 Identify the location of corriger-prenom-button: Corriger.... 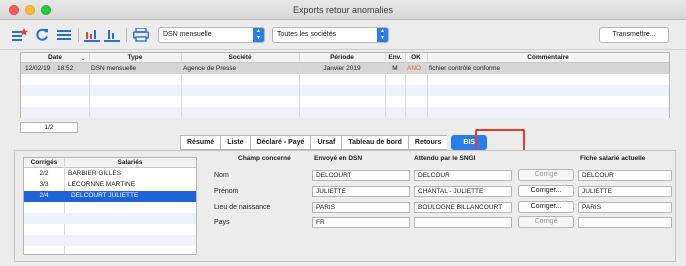
(546, 191).